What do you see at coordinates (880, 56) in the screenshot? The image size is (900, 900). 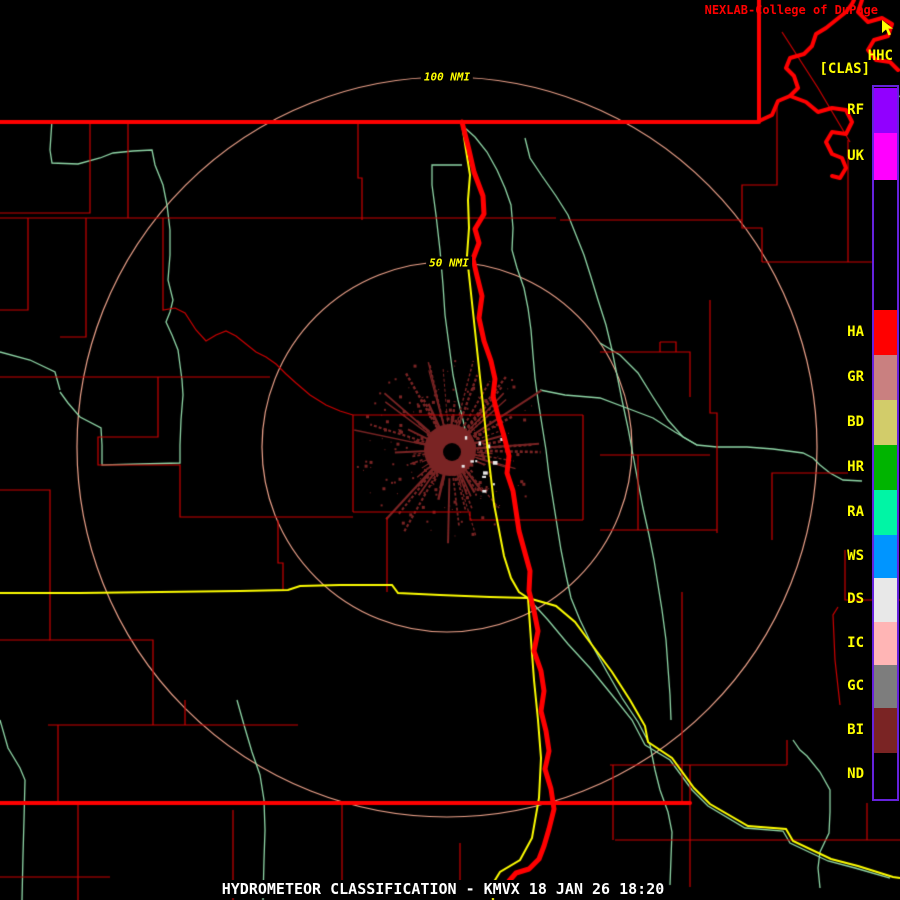 I see `product-code-label: HHC` at bounding box center [880, 56].